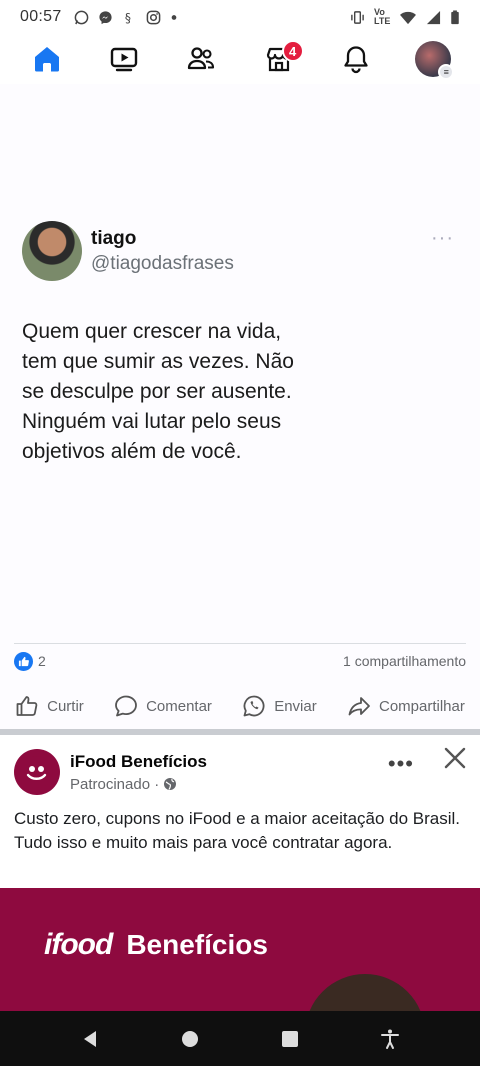 This screenshot has height=1066, width=480. What do you see at coordinates (240, 661) in the screenshot?
I see `reactions-bar: 2 1 compartilhamento` at bounding box center [240, 661].